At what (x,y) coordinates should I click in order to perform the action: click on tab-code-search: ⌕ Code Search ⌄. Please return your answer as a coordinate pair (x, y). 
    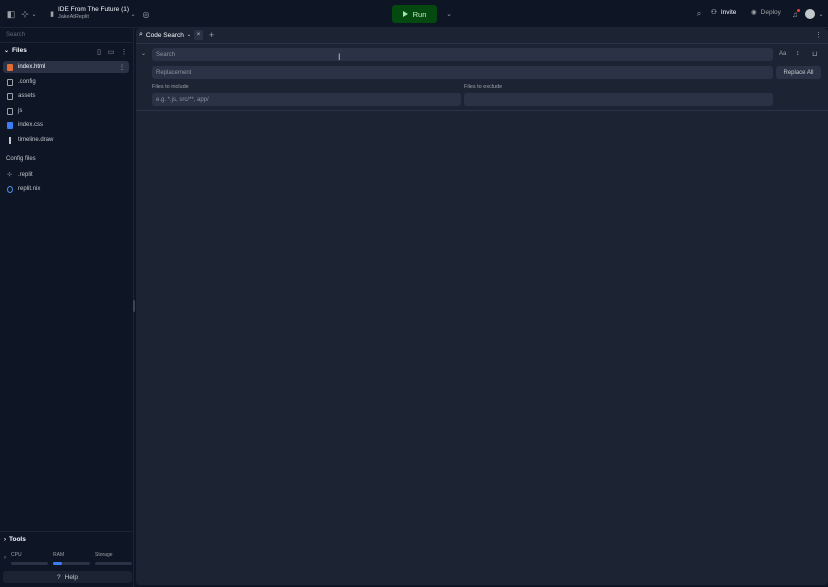
    Looking at the image, I should click on (165, 35).